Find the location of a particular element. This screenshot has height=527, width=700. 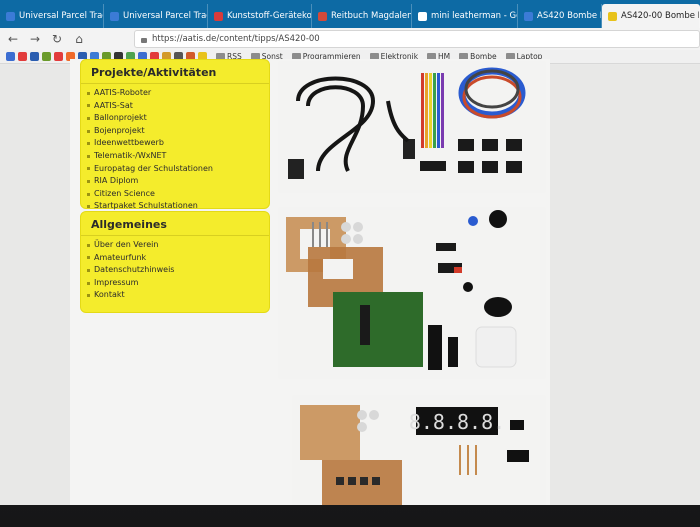

display-kit-image: 8.8.8.8. is located at coordinates (414, 455).